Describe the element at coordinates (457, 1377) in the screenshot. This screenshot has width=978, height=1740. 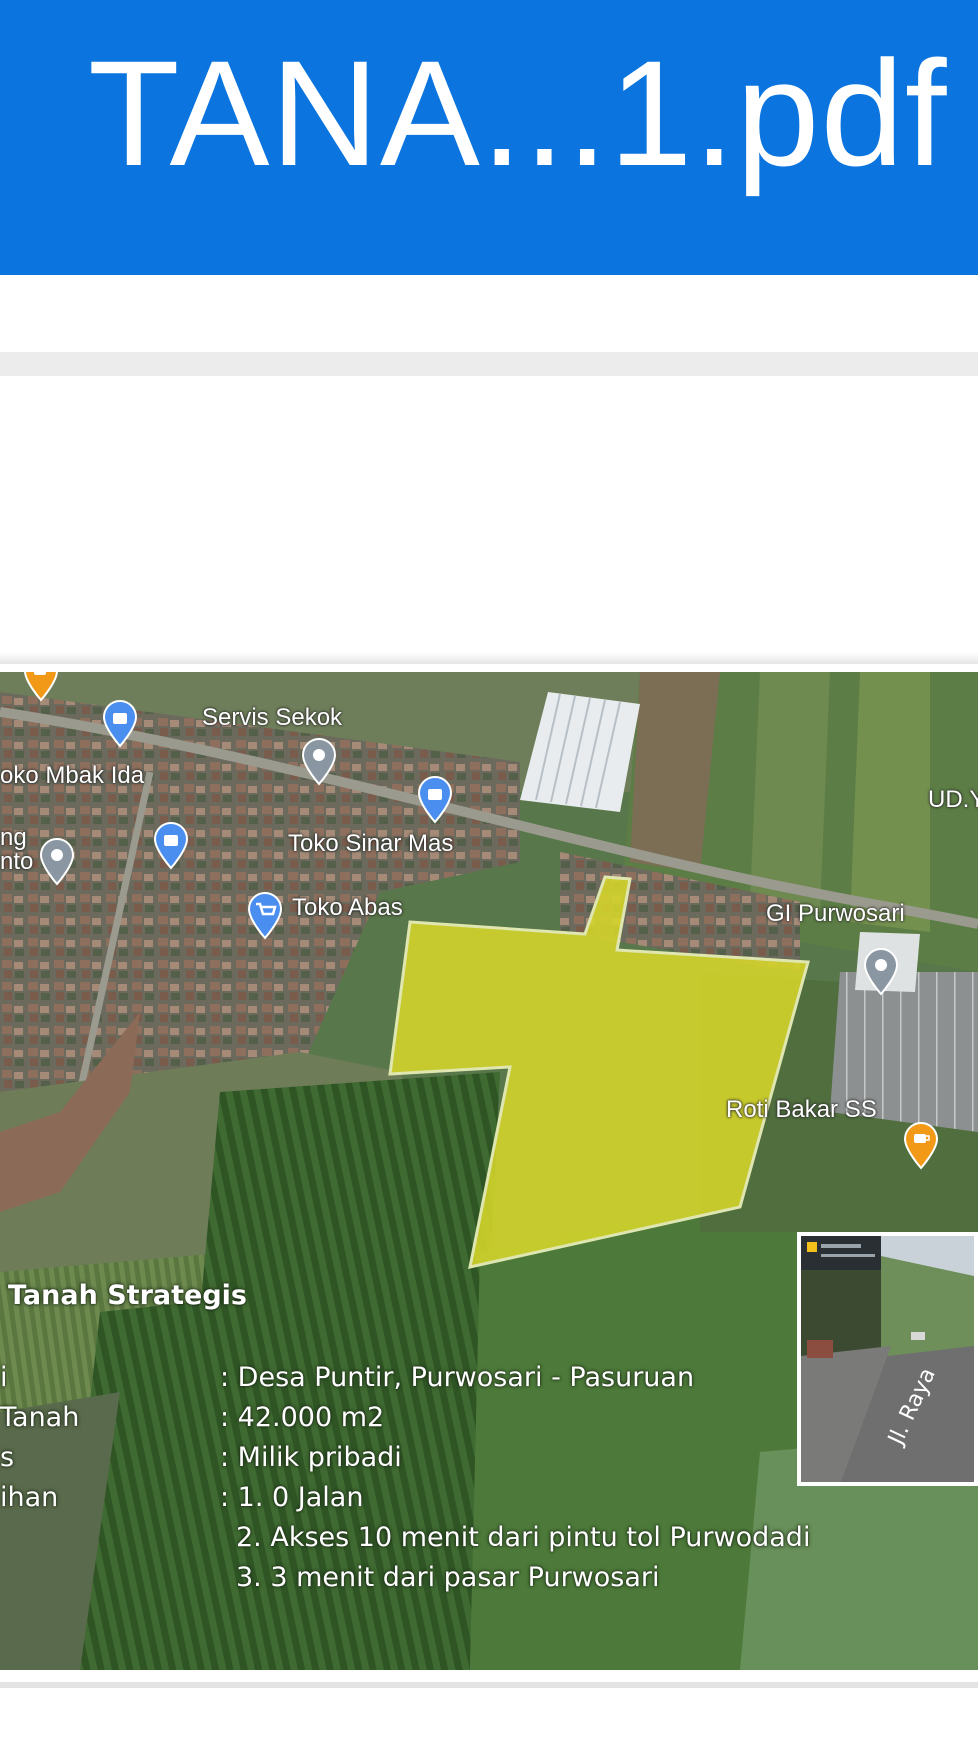
I see `info-row-value: : Desa Puntir, Purwosari - Pasuruan` at that location.